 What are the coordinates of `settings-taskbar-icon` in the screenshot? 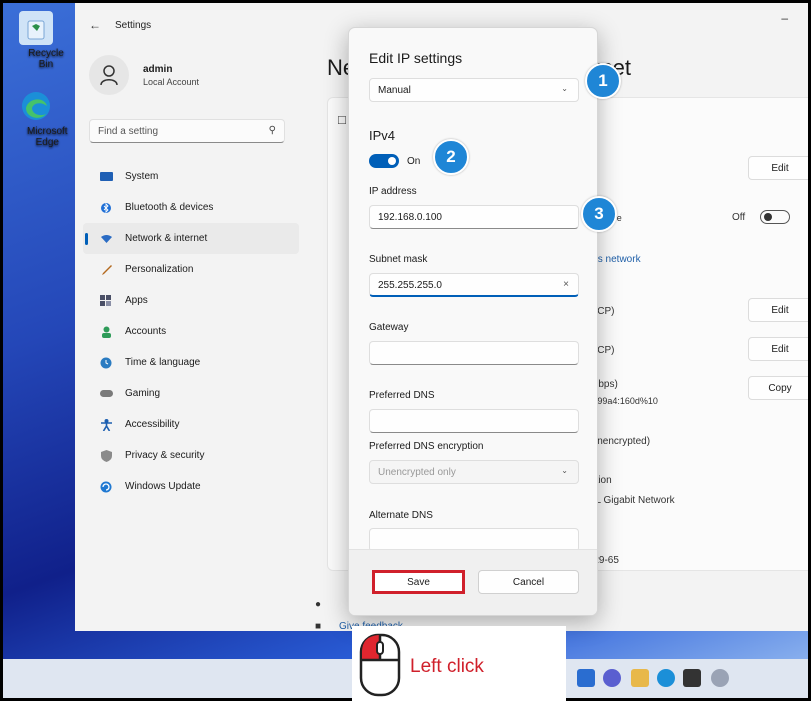 It's located at (720, 678).